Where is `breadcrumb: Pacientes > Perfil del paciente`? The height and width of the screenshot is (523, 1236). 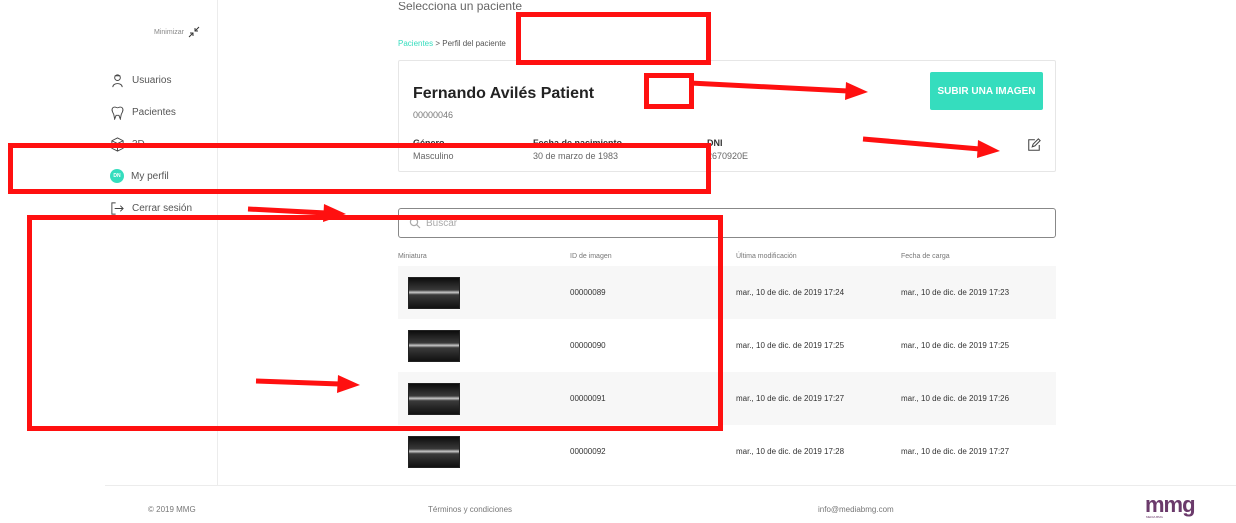 breadcrumb: Pacientes > Perfil del paciente is located at coordinates (452, 43).